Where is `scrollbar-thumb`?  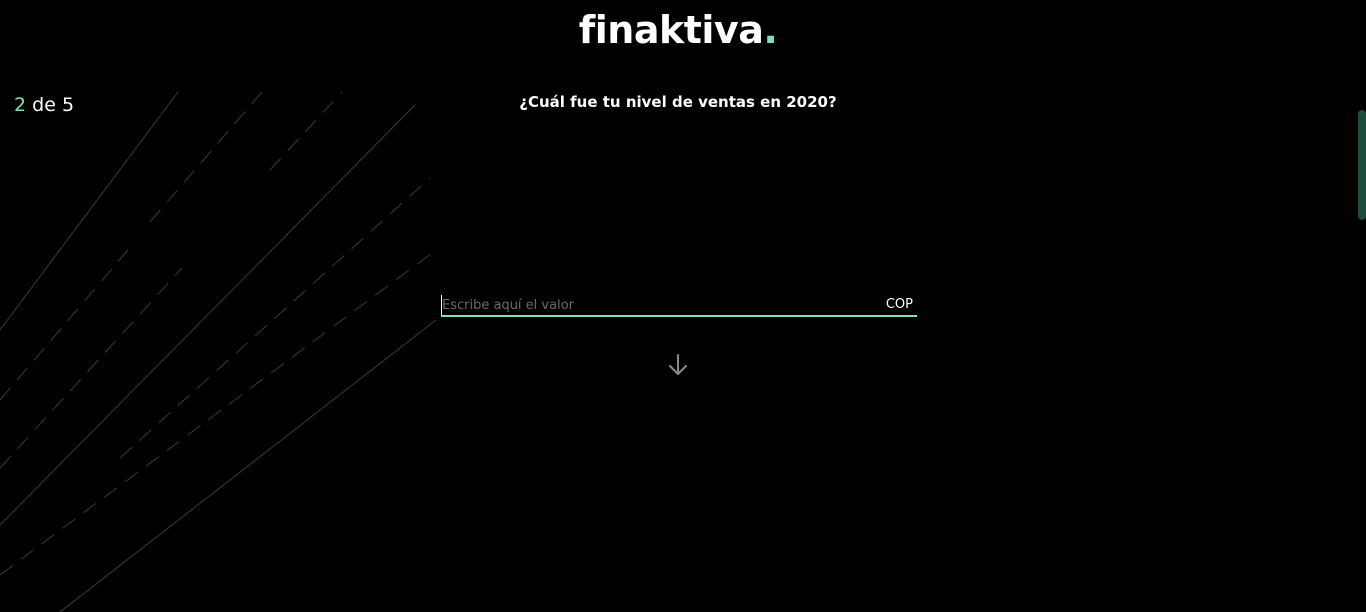
scrollbar-thumb is located at coordinates (1362, 165).